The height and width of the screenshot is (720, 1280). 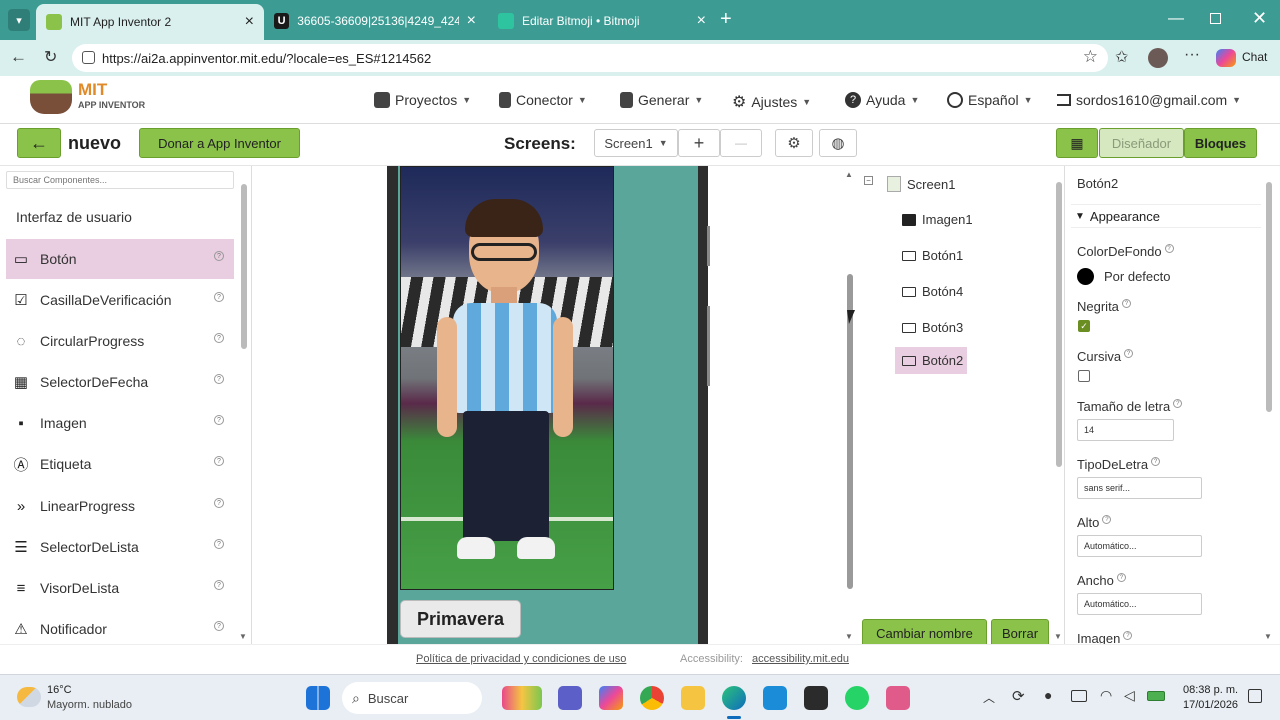 What do you see at coordinates (50, 57) in the screenshot?
I see `reload-icon: ↻` at bounding box center [50, 57].